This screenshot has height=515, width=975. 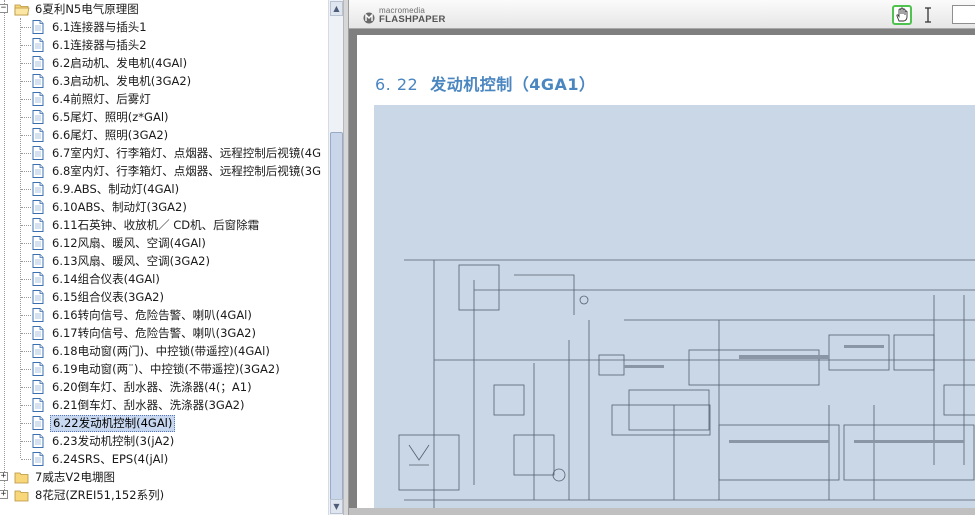 I want to click on folder-open-icon, so click(x=22, y=9).